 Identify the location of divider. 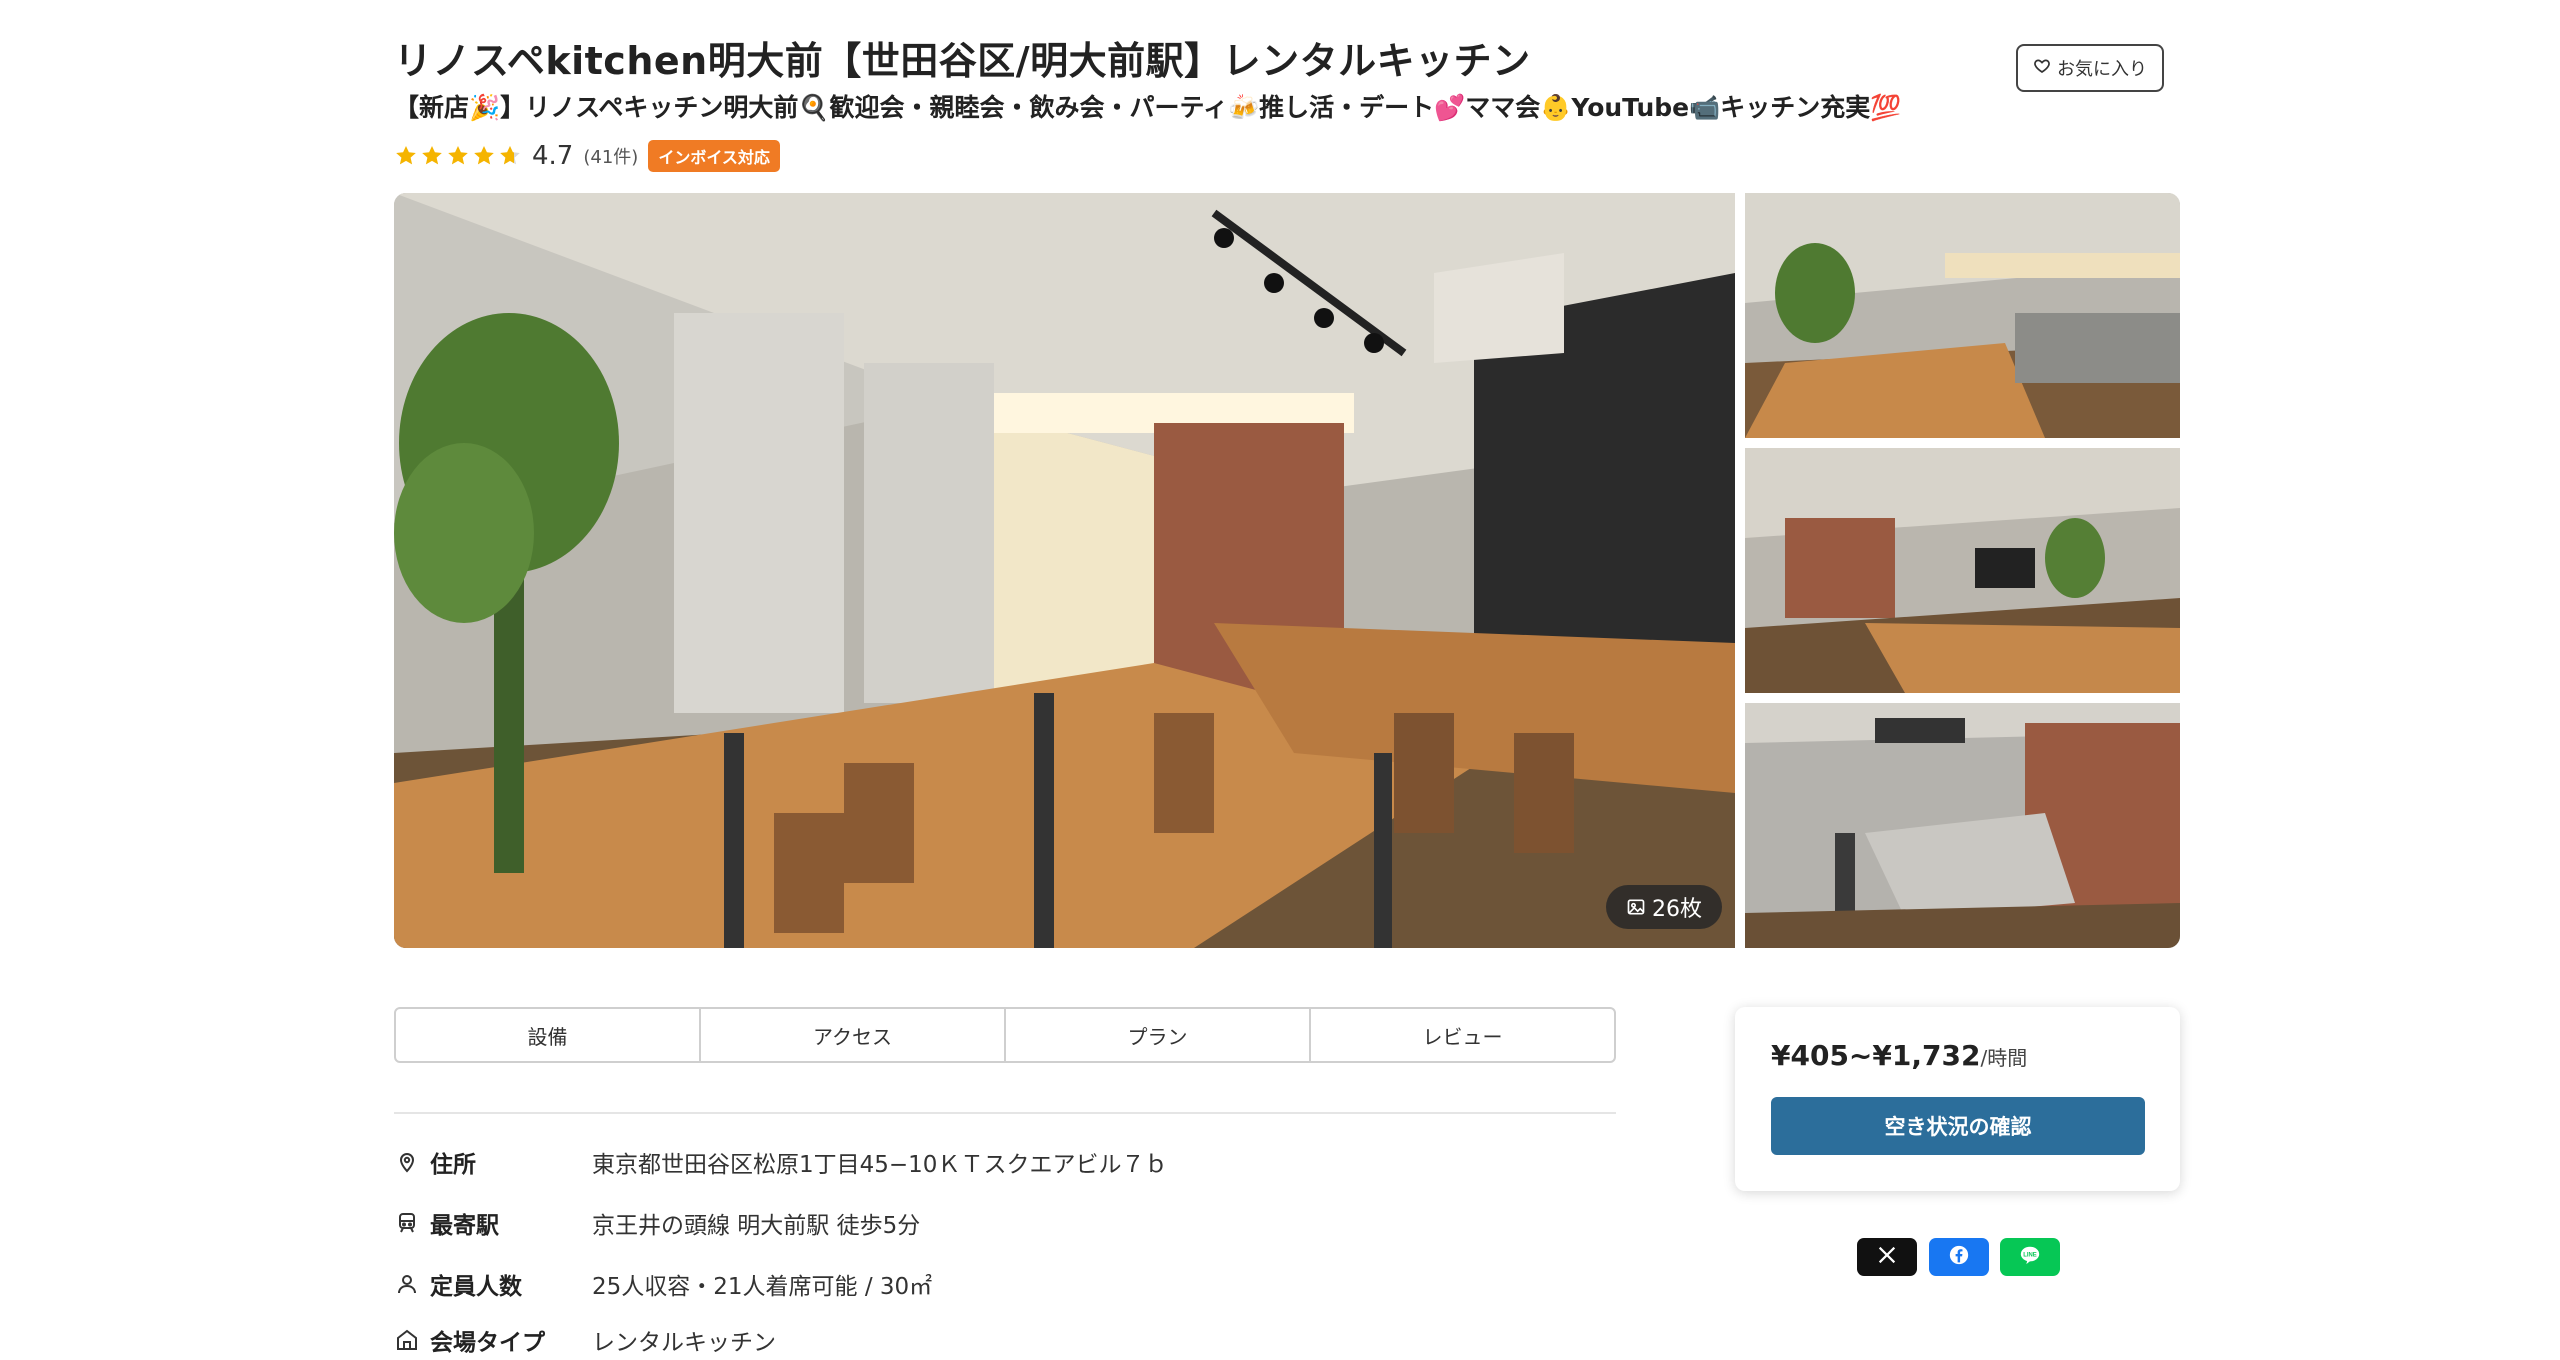
(1005, 1113).